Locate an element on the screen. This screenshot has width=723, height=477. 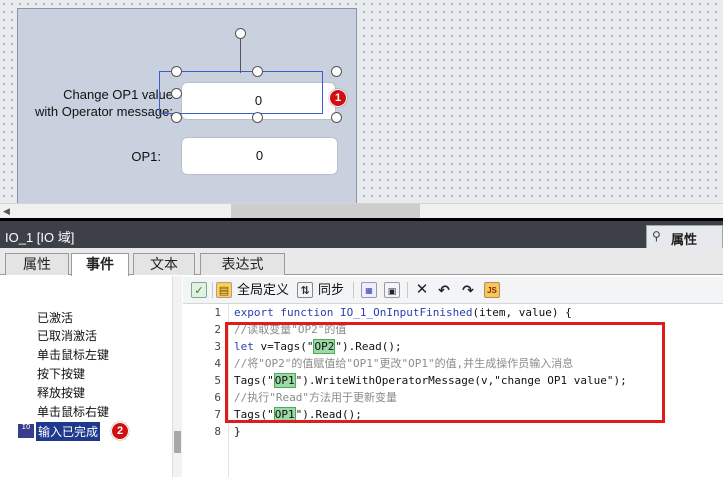
sync-icon: ⇅ is located at coordinates (305, 290).